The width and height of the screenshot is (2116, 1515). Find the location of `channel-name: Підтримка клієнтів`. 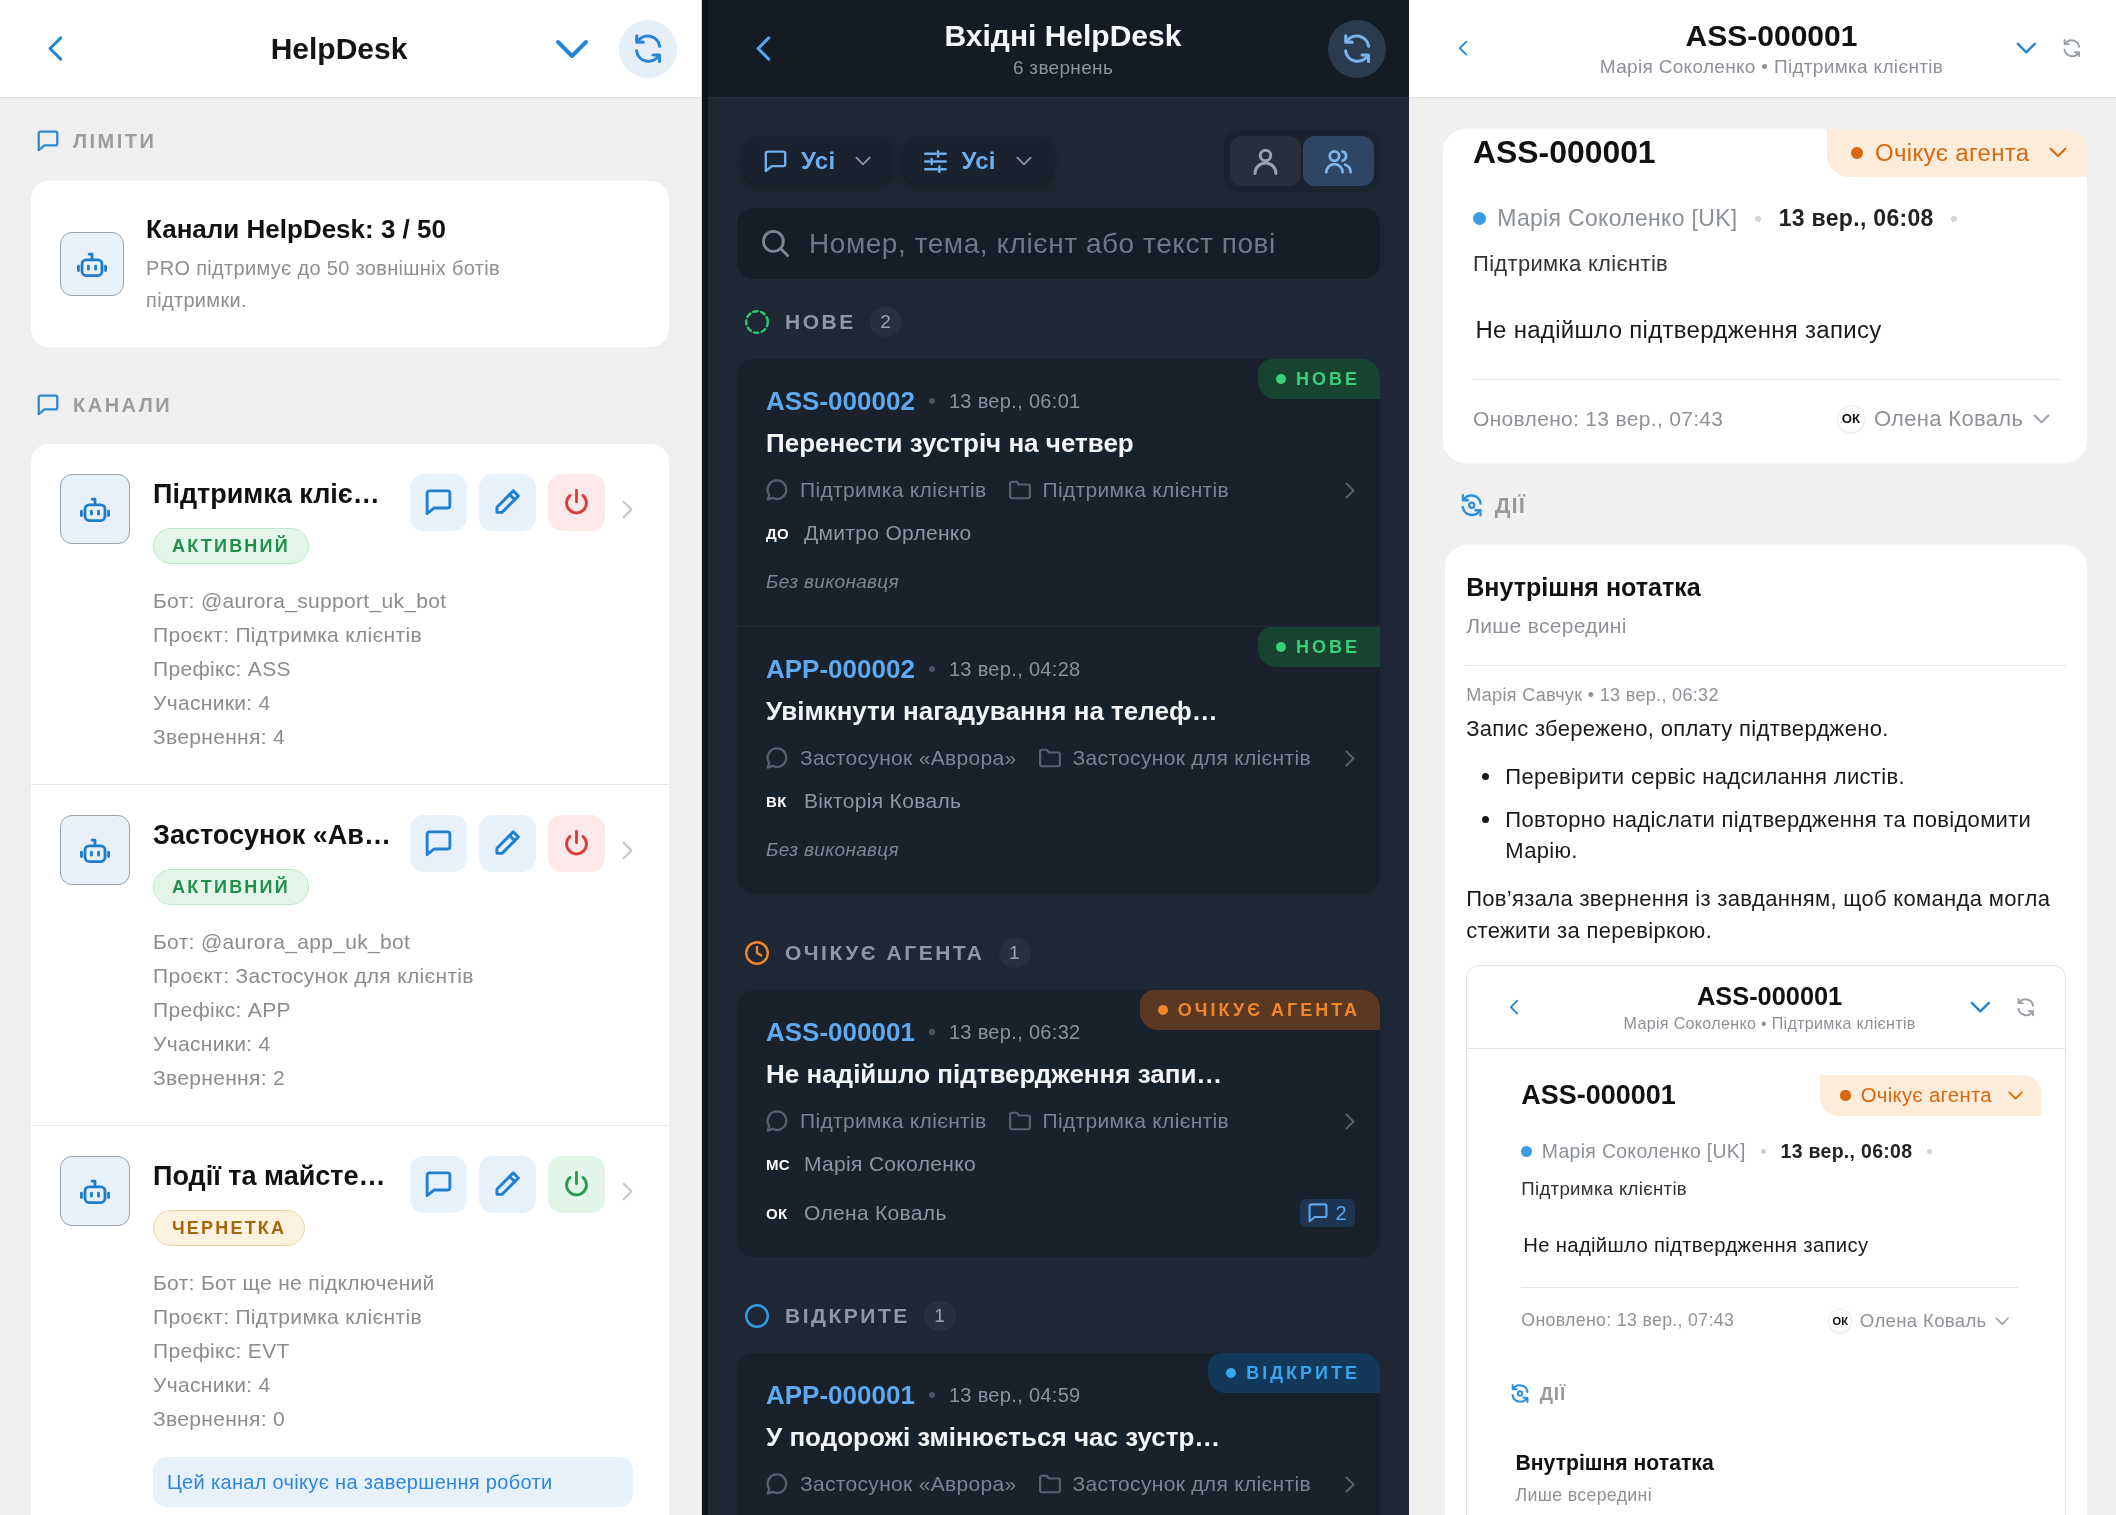

channel-name: Підтримка клієнтів is located at coordinates (893, 1121).